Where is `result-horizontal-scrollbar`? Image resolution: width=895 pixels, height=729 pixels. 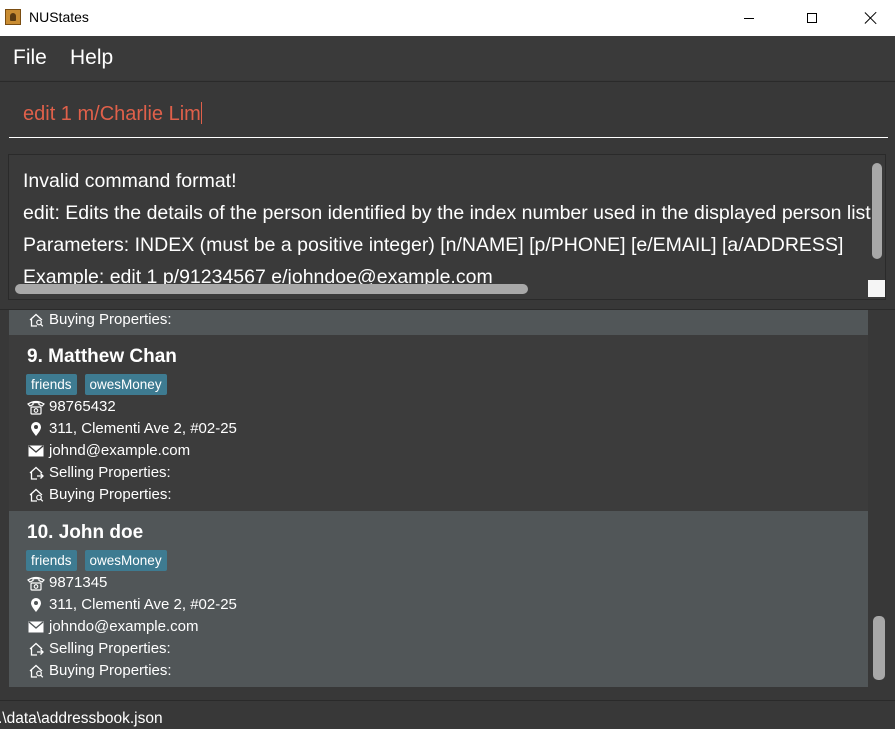
result-horizontal-scrollbar is located at coordinates (271, 289).